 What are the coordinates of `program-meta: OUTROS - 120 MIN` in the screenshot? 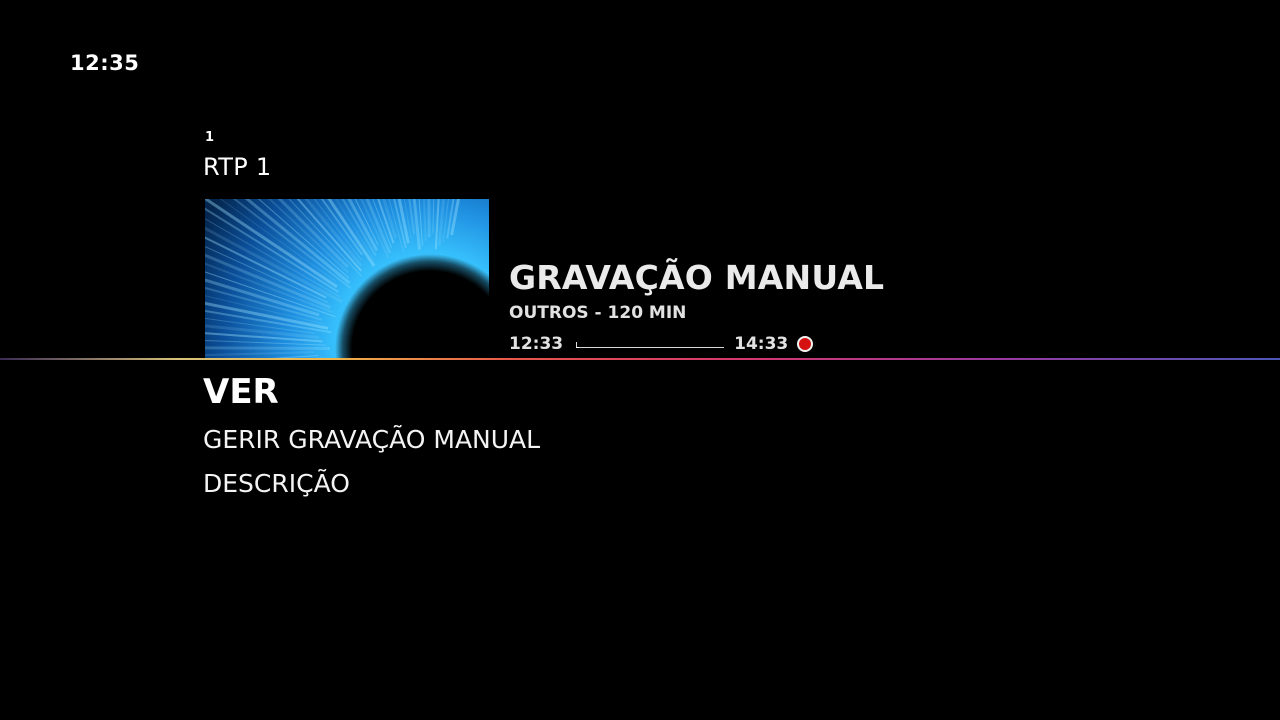 It's located at (598, 313).